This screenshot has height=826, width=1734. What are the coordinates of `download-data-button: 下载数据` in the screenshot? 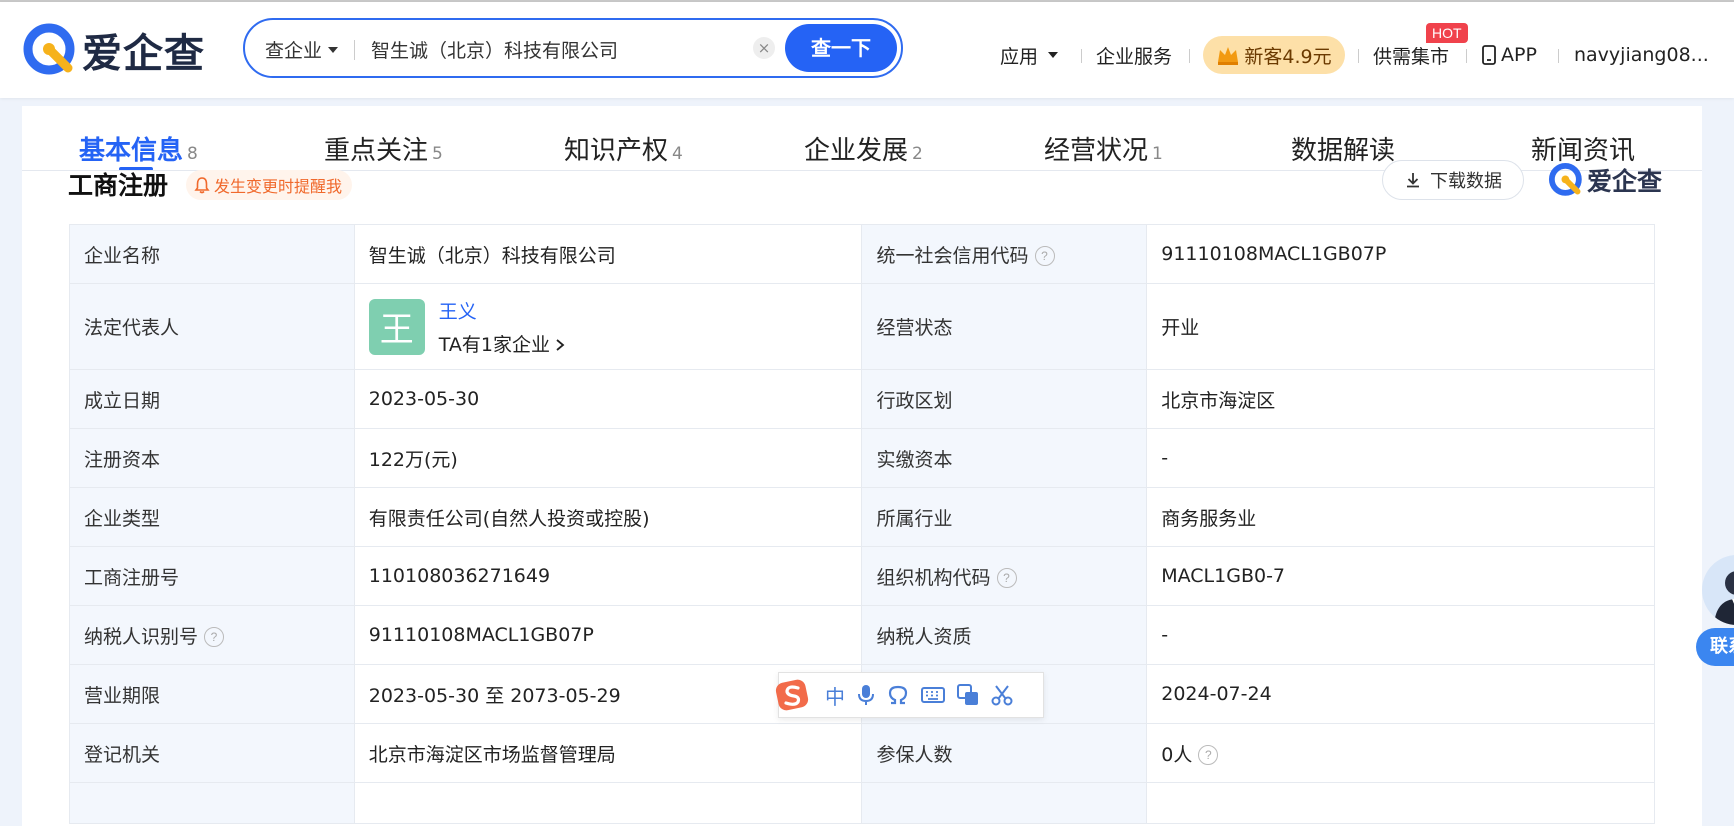 It's located at (1453, 180).